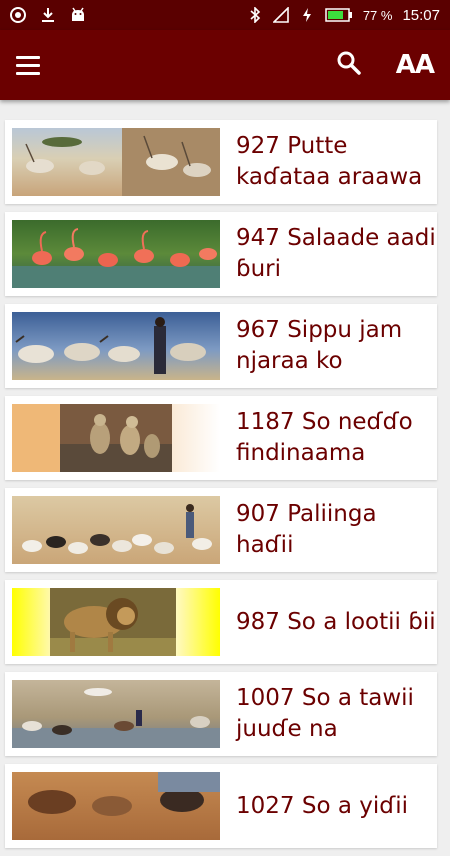 The width and height of the screenshot is (450, 856). I want to click on status-bar: 77 % 15:07, so click(225, 15).